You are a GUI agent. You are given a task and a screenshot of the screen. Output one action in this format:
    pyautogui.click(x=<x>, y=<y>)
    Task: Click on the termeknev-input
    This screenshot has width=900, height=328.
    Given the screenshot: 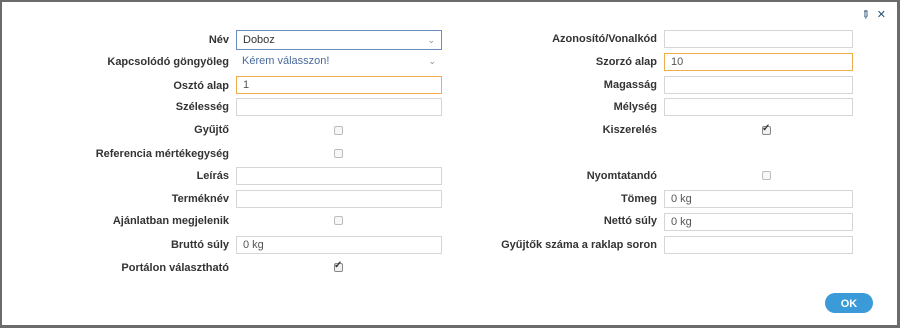 What is the action you would take?
    pyautogui.click(x=339, y=199)
    